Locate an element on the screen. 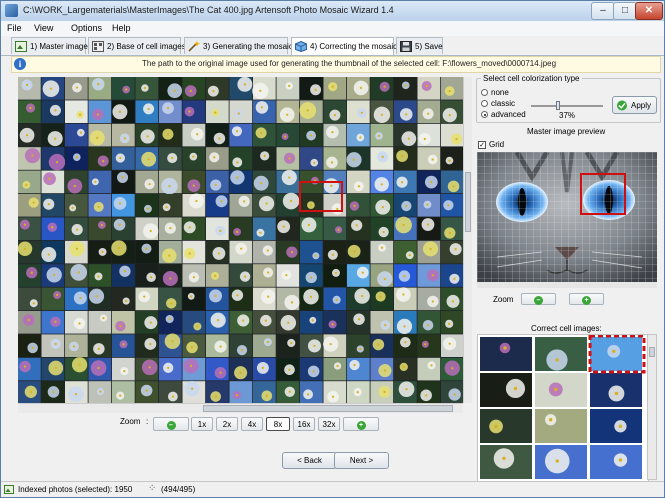 The image size is (665, 498). menu-options: Options is located at coordinates (86, 28).